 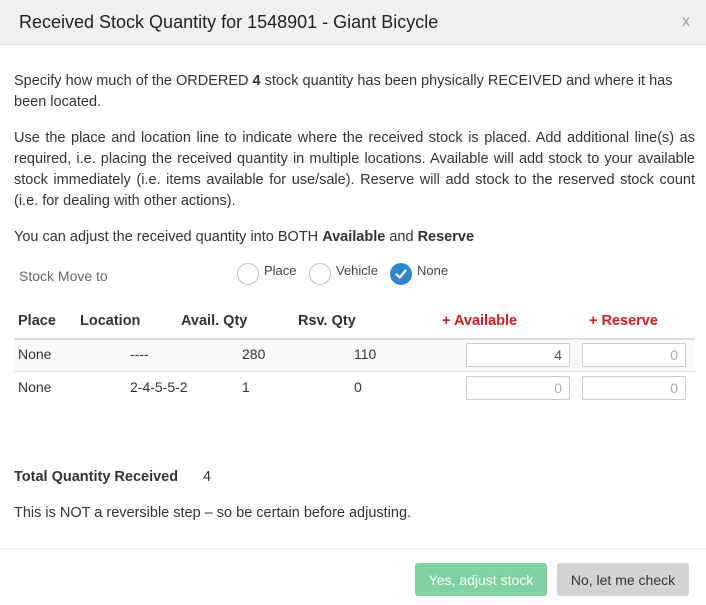 I want to click on row2-avail-qty: 1, so click(x=246, y=387).